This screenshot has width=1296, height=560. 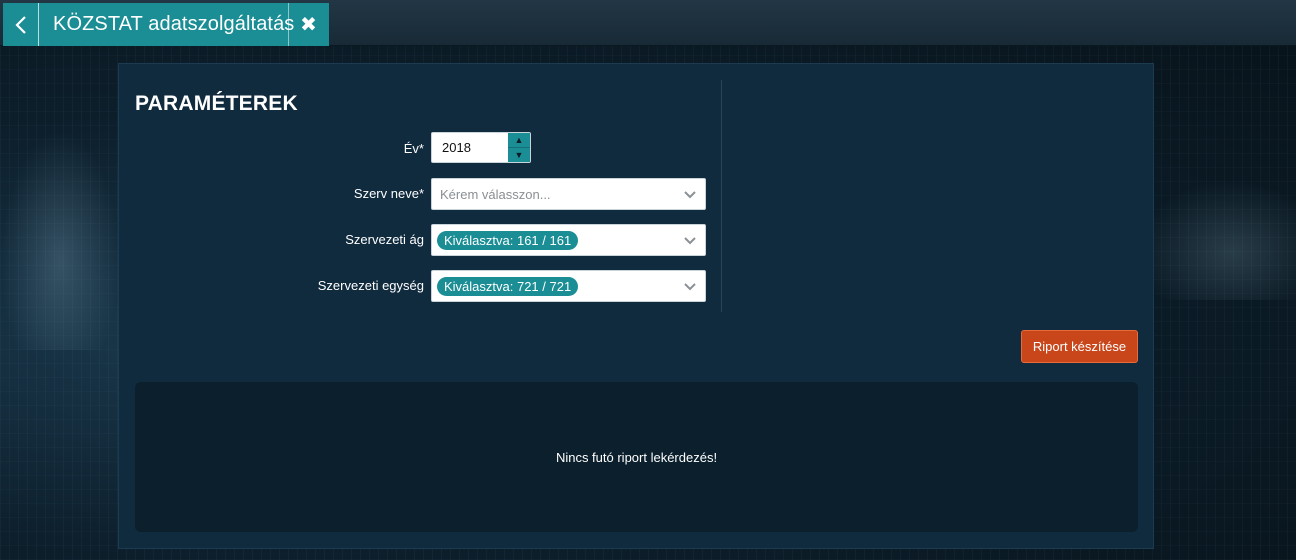 I want to click on year-spinner: ▲ ▼, so click(x=519, y=147).